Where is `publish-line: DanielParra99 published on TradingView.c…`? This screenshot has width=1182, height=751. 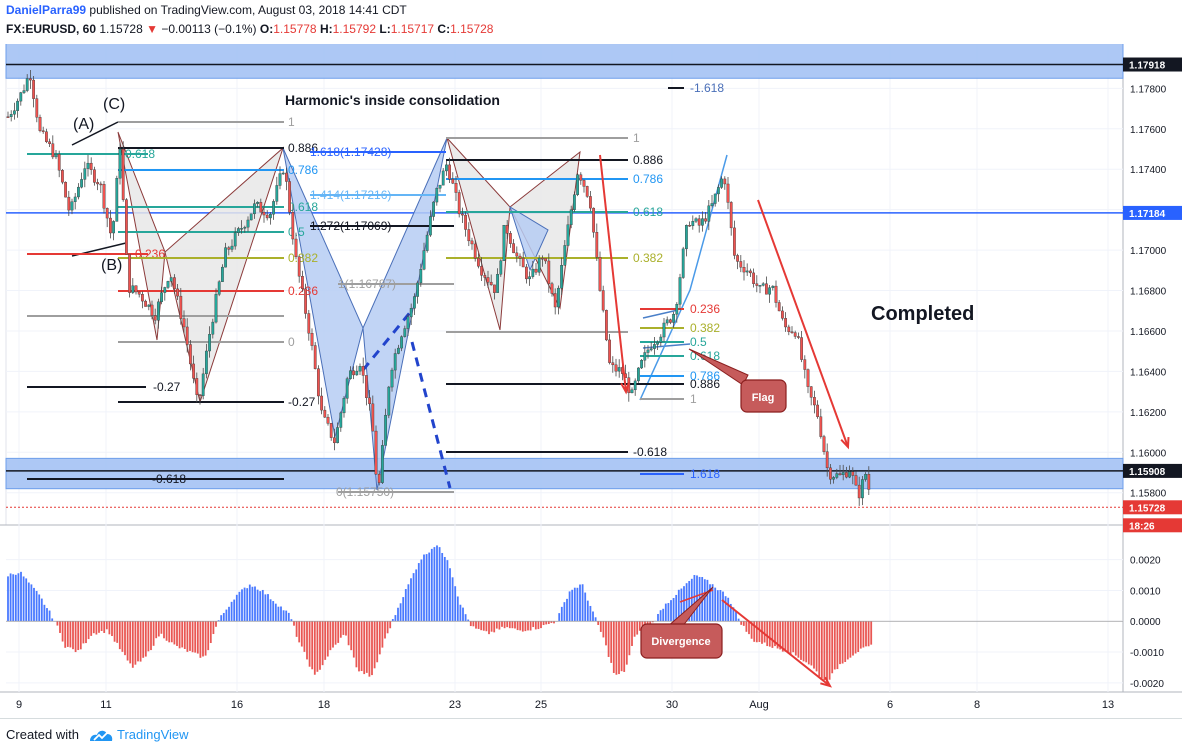 publish-line: DanielParra99 published on TradingView.c… is located at coordinates (206, 10).